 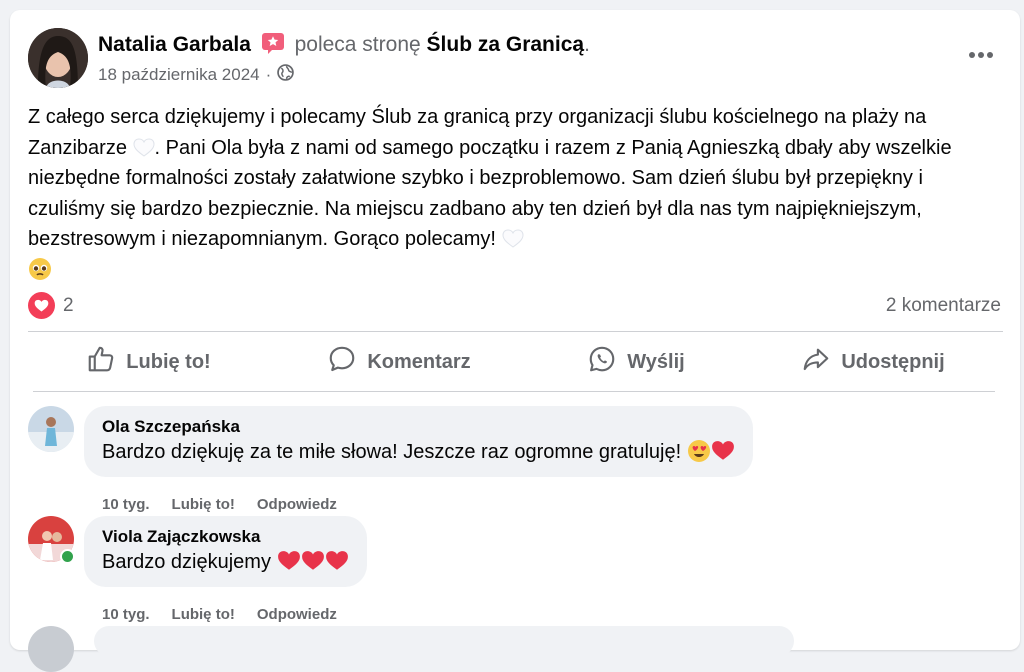 What do you see at coordinates (981, 55) in the screenshot?
I see `more-options-icon` at bounding box center [981, 55].